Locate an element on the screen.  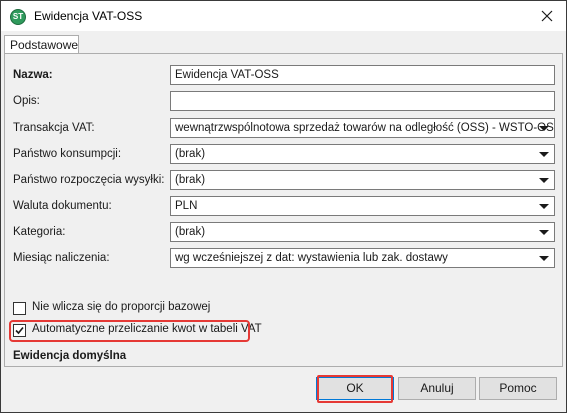
panstwo-konsumpcji-value: (brak) is located at coordinates (190, 154).